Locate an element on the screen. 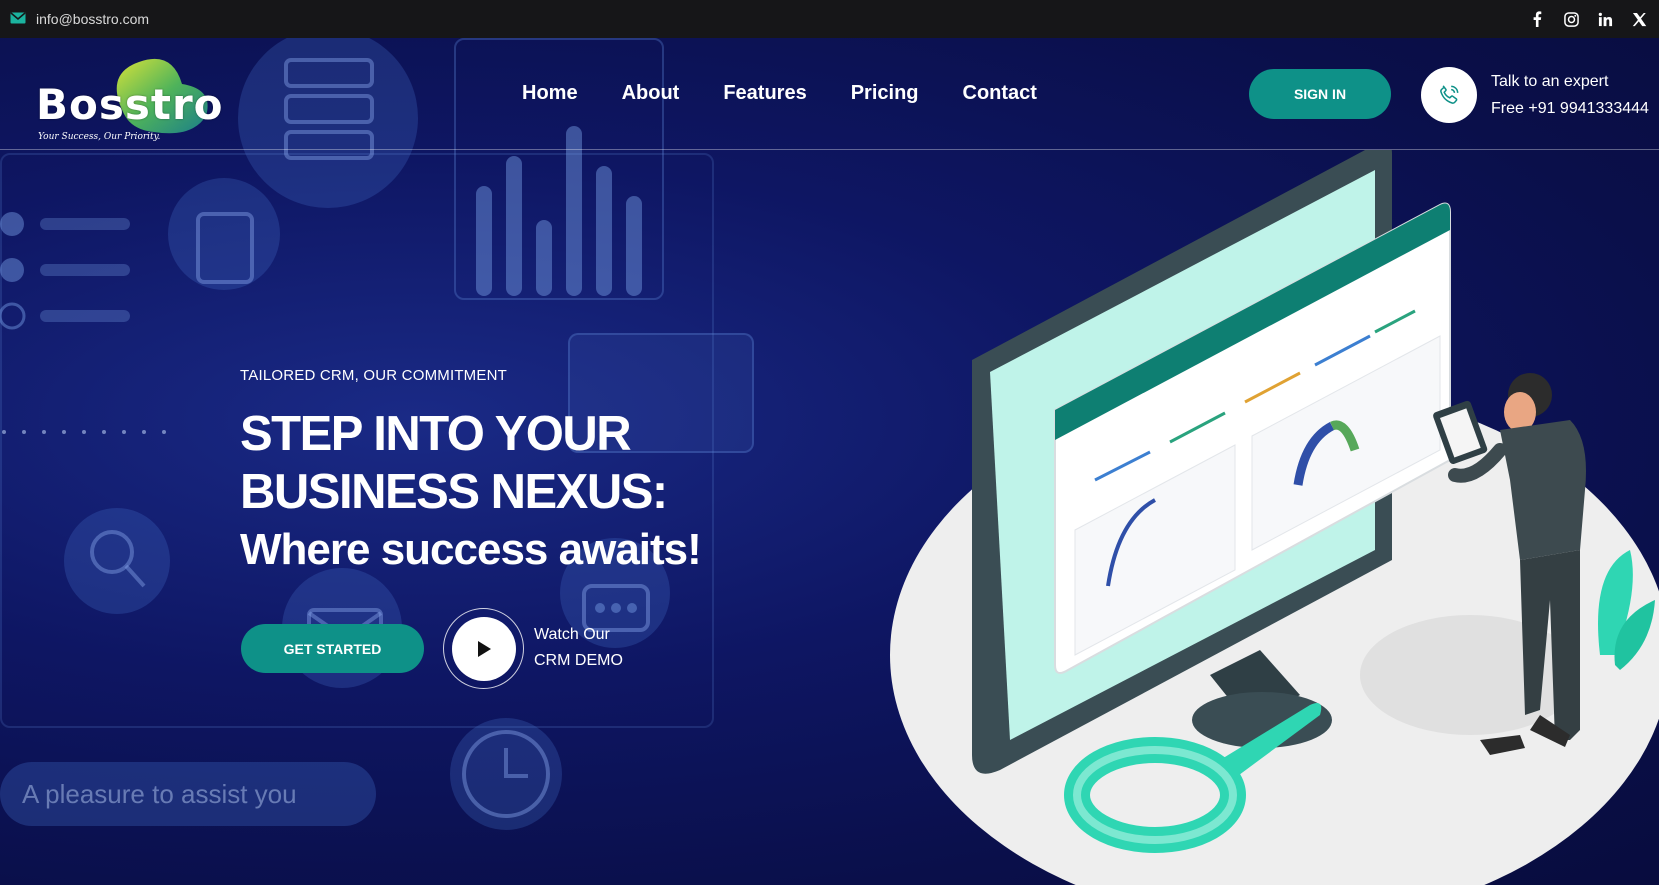  top-bar: info@bosstro.com is located at coordinates (829, 19).